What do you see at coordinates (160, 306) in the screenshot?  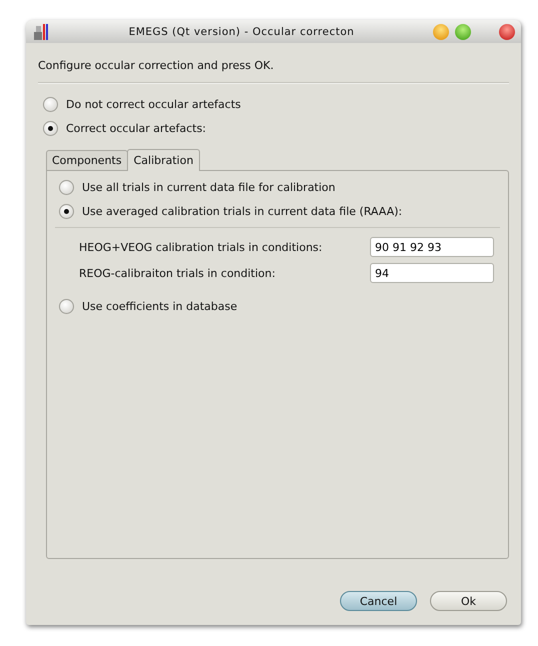 I see `radio-label: Use coefficients in database` at bounding box center [160, 306].